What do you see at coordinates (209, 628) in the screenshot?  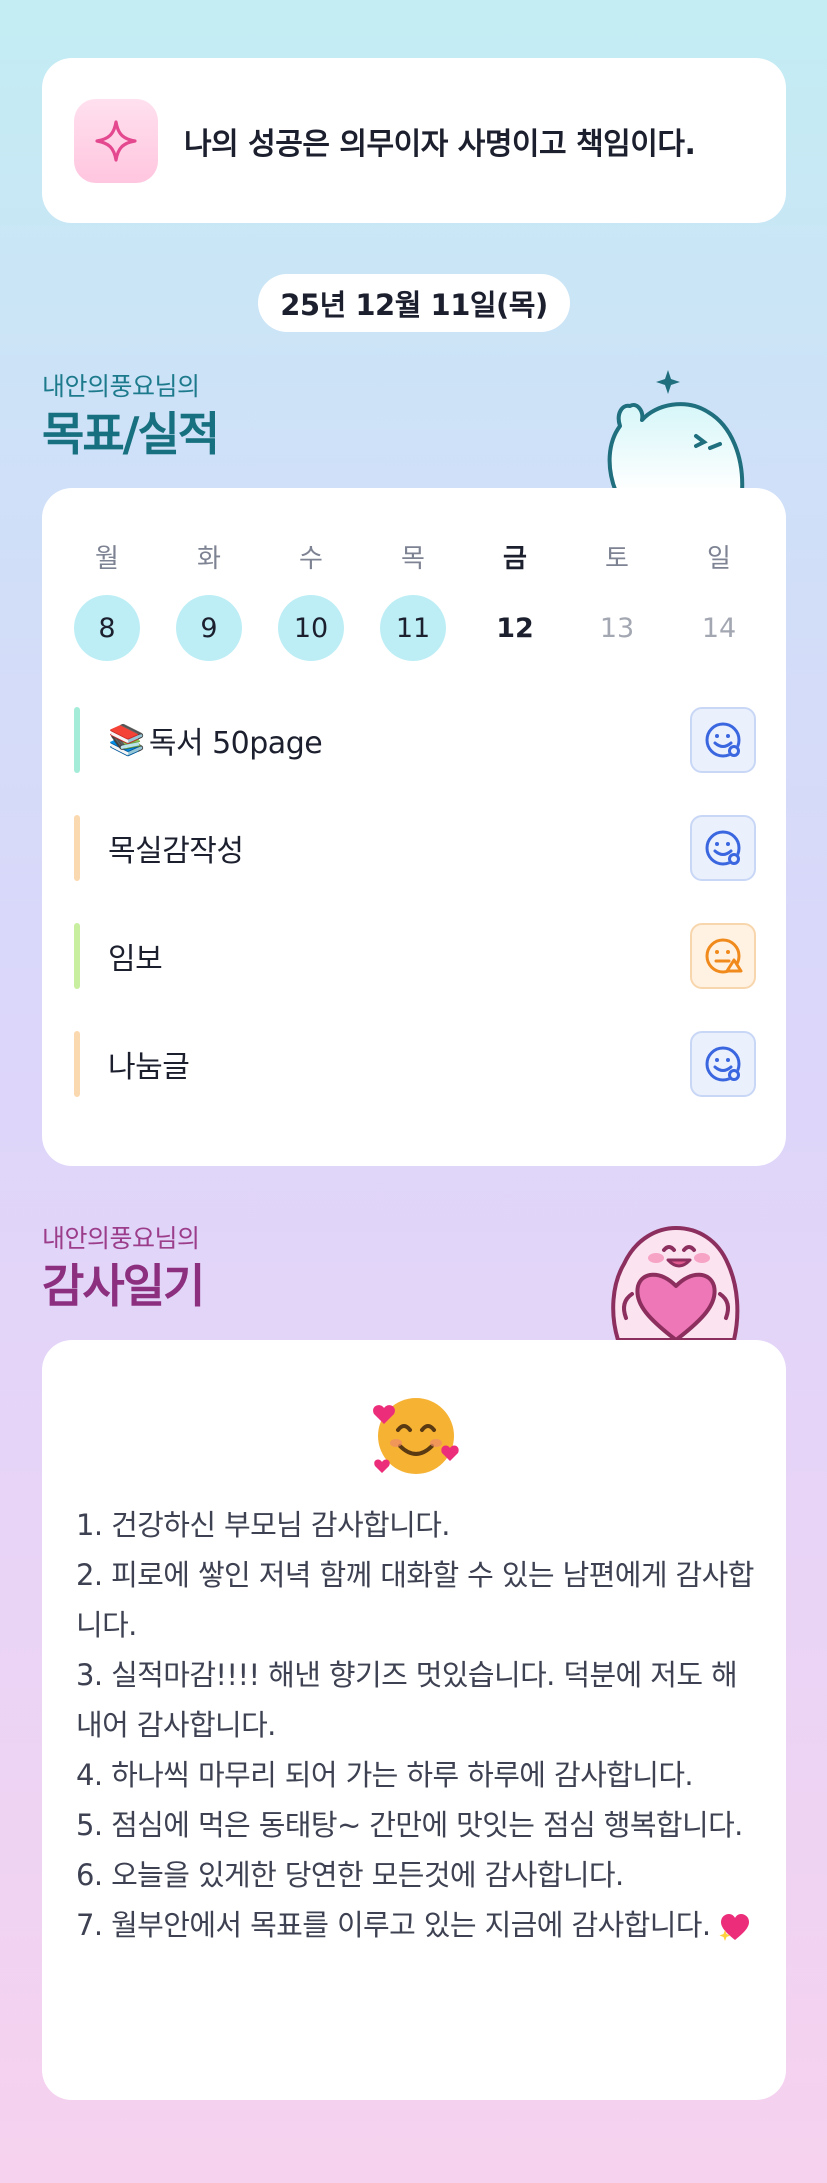 I see `day-circle: 9` at bounding box center [209, 628].